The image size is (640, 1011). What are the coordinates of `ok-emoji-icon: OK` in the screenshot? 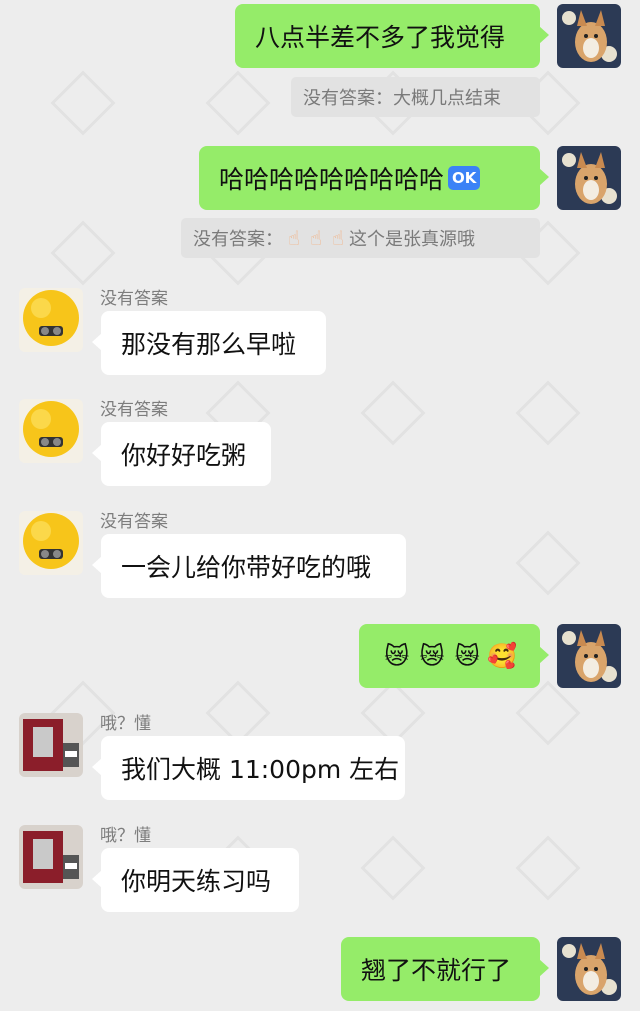 It's located at (464, 178).